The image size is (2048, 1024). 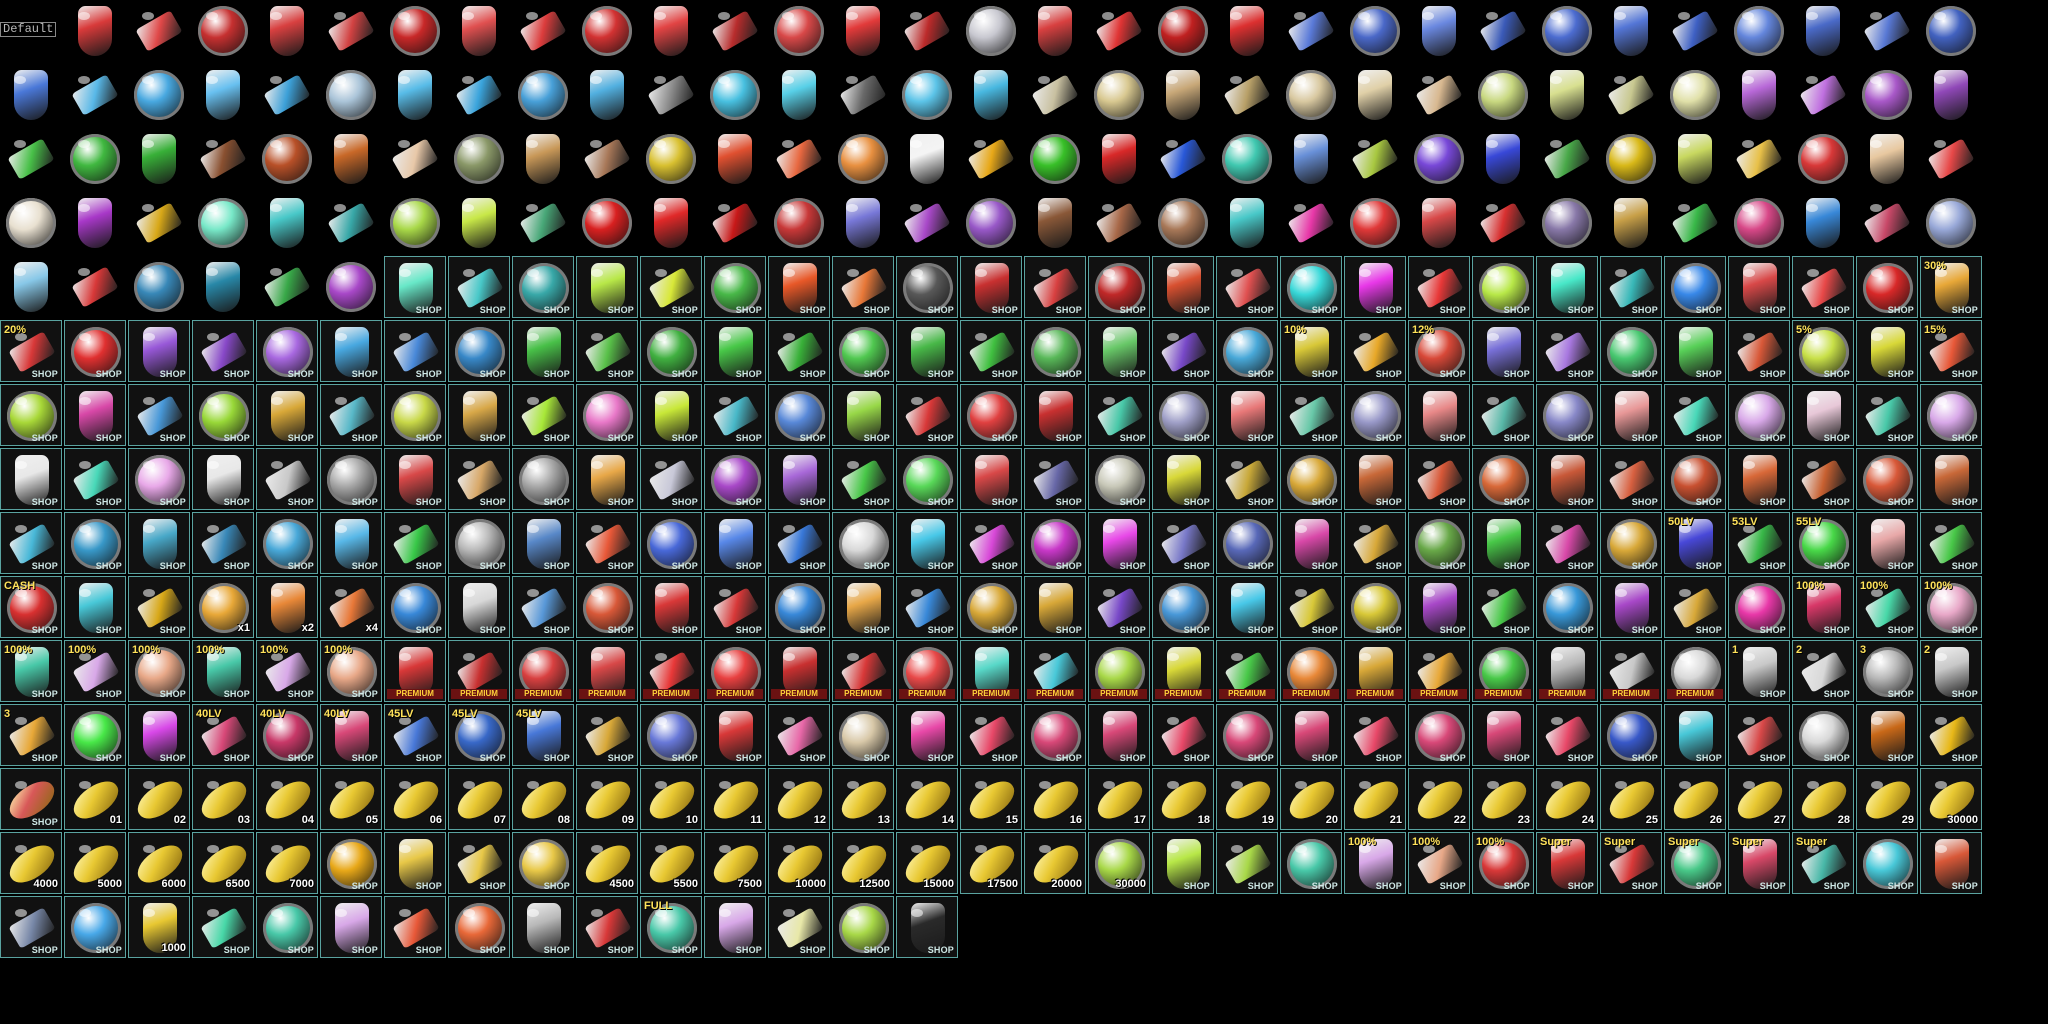 What do you see at coordinates (479, 735) in the screenshot?
I see `item-slot: 45LV SHOP` at bounding box center [479, 735].